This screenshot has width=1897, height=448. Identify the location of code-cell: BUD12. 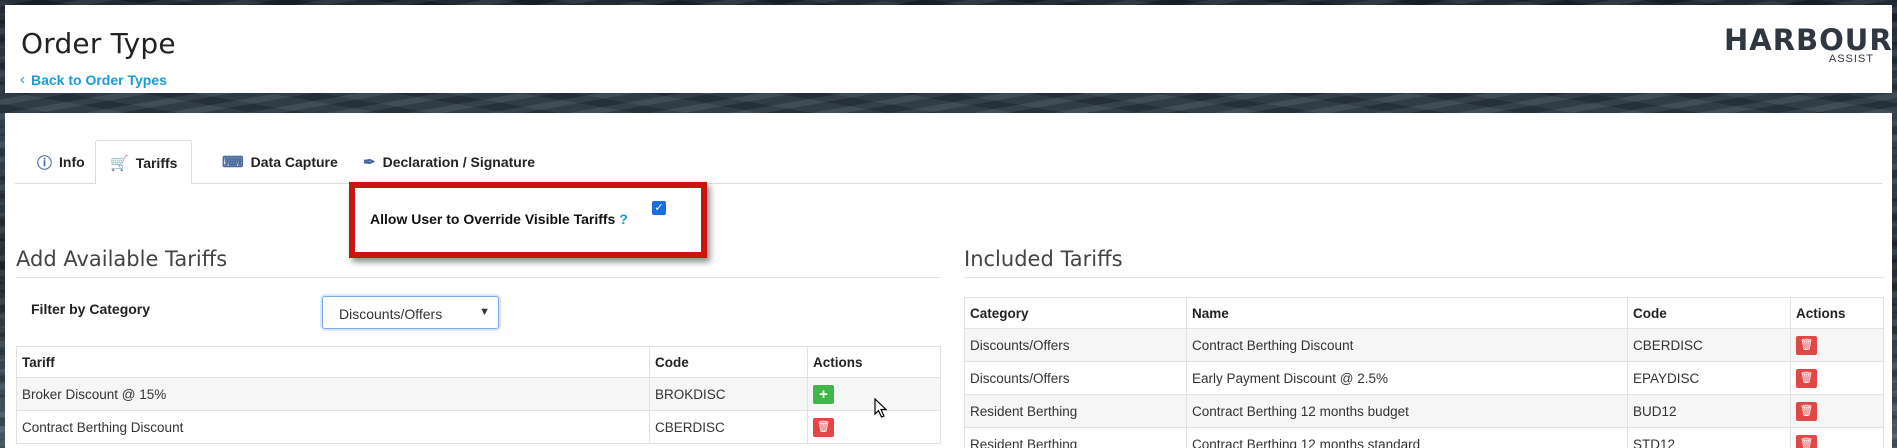
(1709, 411).